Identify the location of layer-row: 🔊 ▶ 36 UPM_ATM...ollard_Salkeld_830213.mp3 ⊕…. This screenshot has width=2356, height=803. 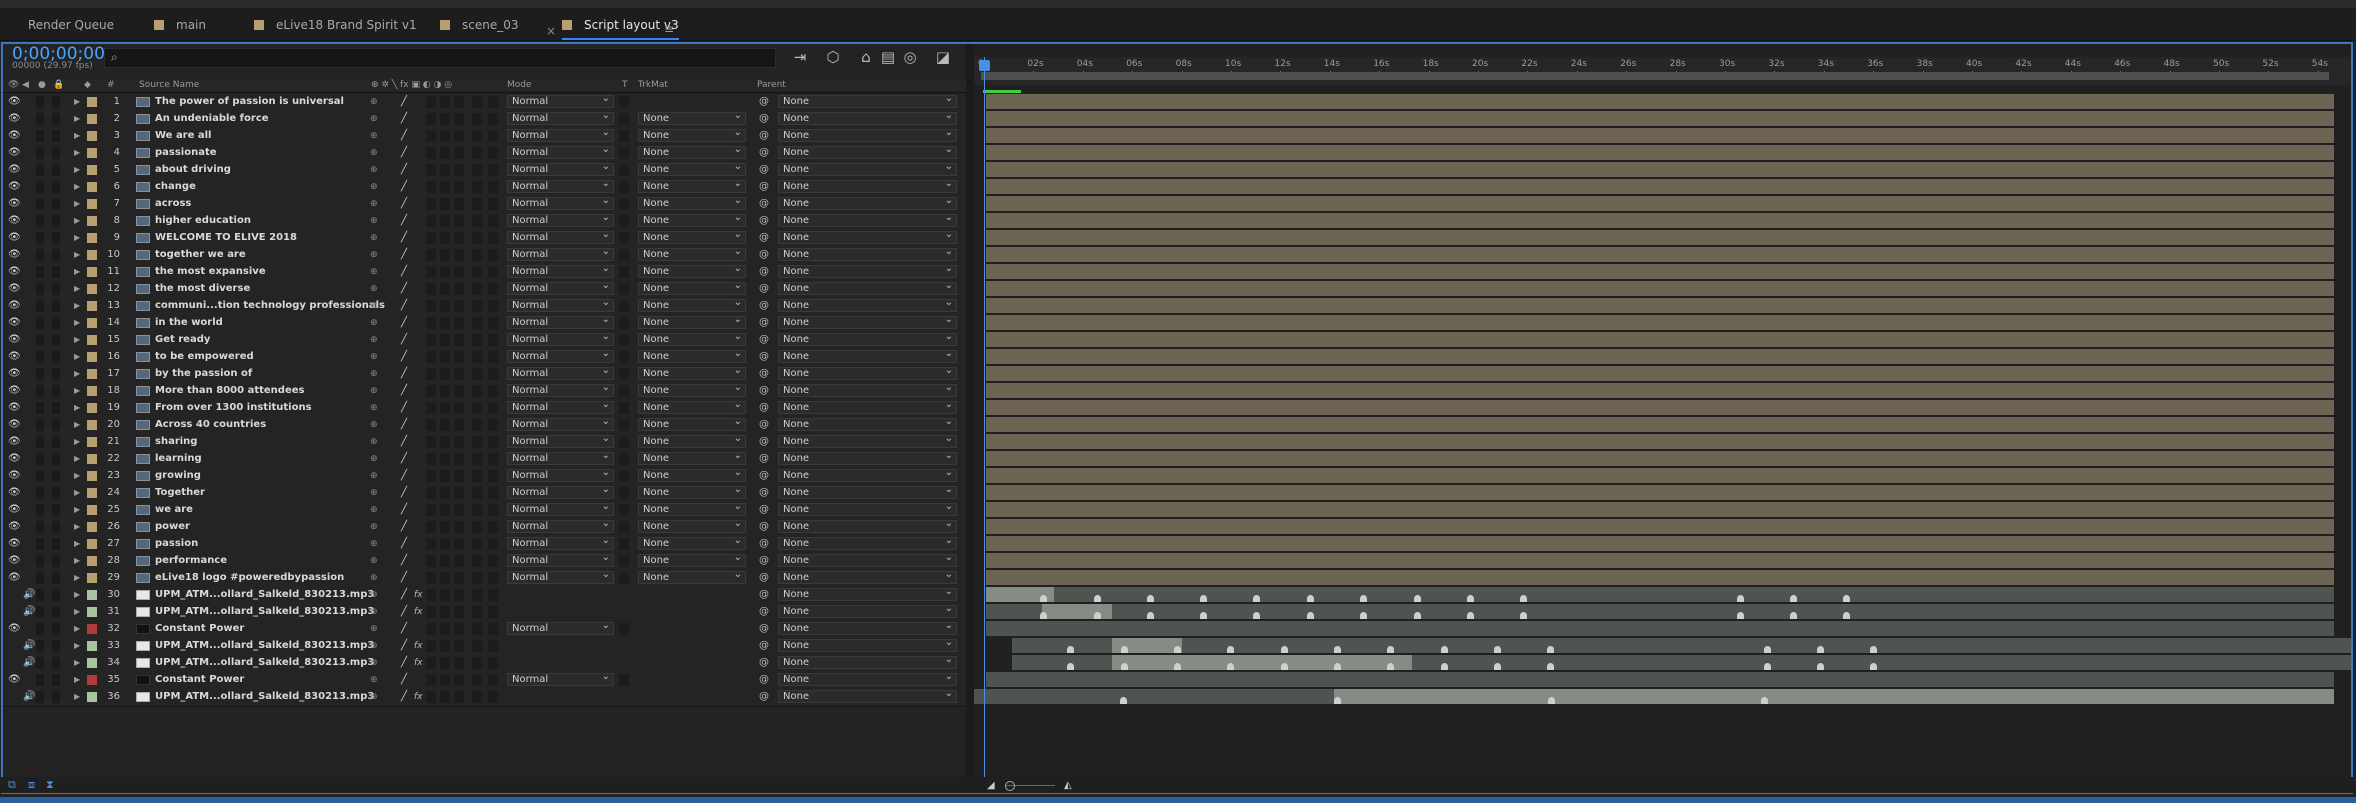
(483, 697).